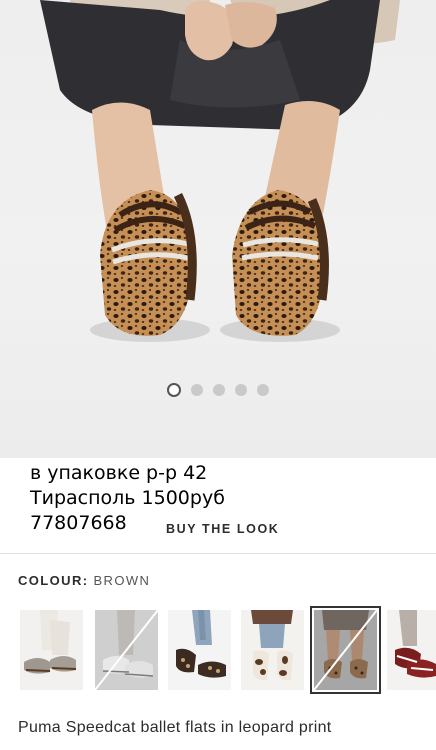  What do you see at coordinates (53, 580) in the screenshot?
I see `colour-label: COLOUR:` at bounding box center [53, 580].